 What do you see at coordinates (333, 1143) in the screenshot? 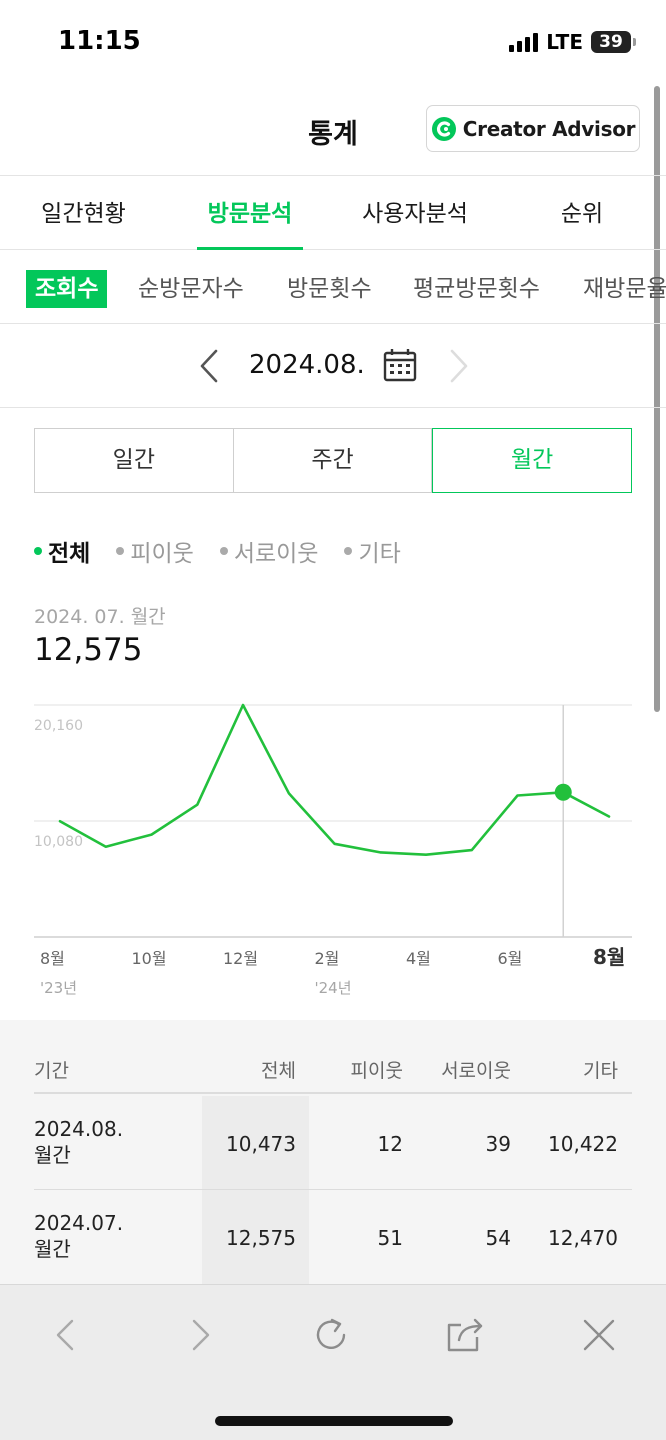
I see `table-row: 2024.08. 월간 10,473 12 39 10,422` at bounding box center [333, 1143].